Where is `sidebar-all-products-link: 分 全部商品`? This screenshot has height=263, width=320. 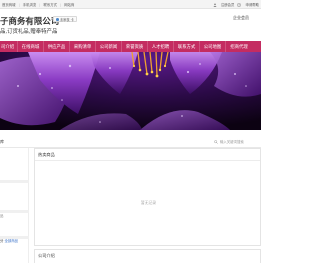 sidebar-all-products-link: 分 全部商品 is located at coordinates (9, 240).